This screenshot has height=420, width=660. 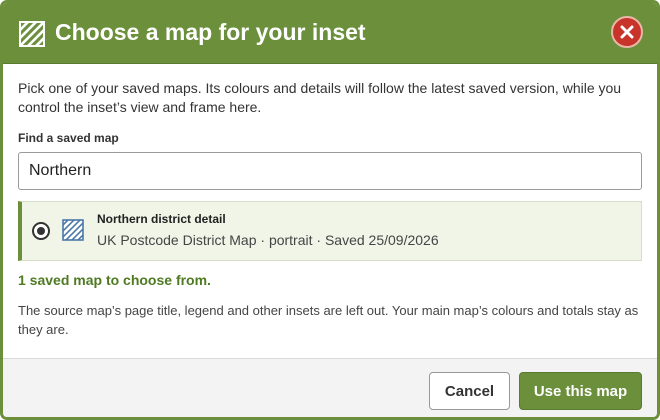 I want to click on close-icon, so click(x=627, y=32).